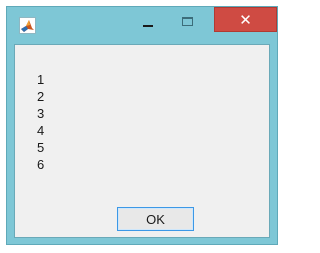  I want to click on maximize-button, so click(188, 23).